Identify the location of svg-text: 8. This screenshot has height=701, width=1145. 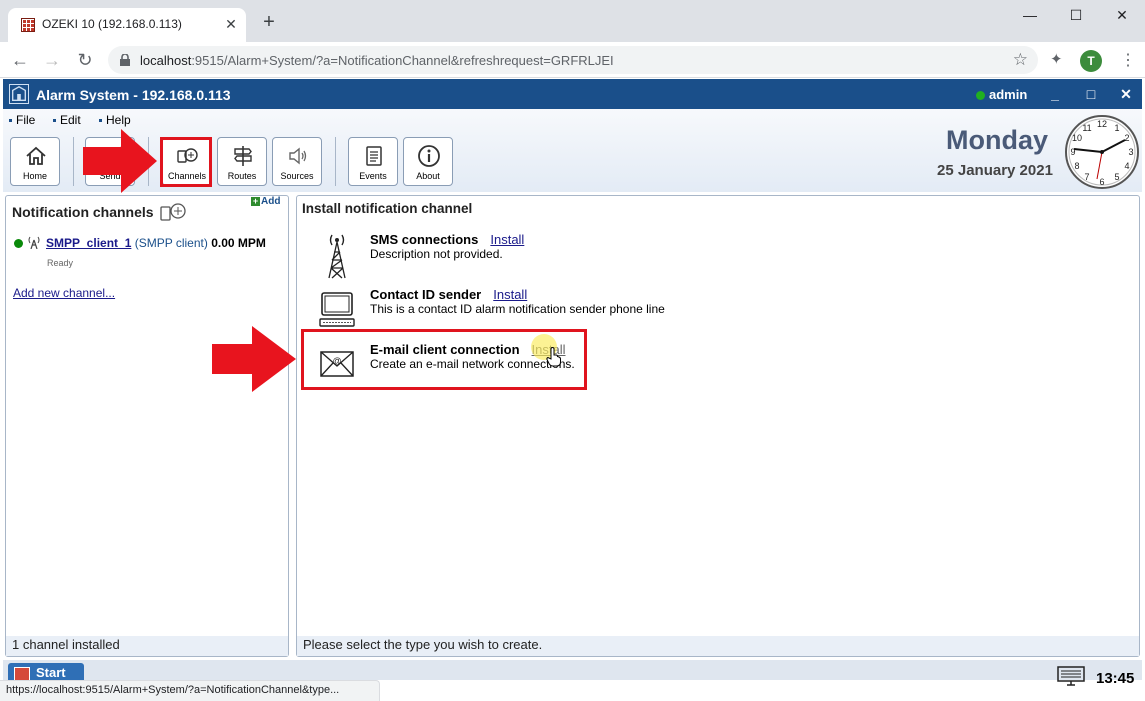
(1076, 166).